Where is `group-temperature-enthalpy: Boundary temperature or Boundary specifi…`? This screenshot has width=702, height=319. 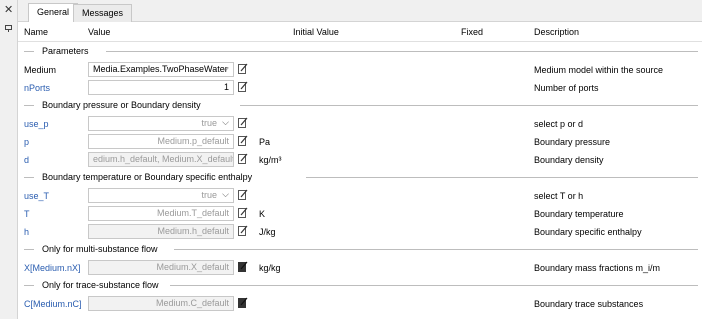
group-temperature-enthalpy: Boundary temperature or Boundary specifi… is located at coordinates (361, 177).